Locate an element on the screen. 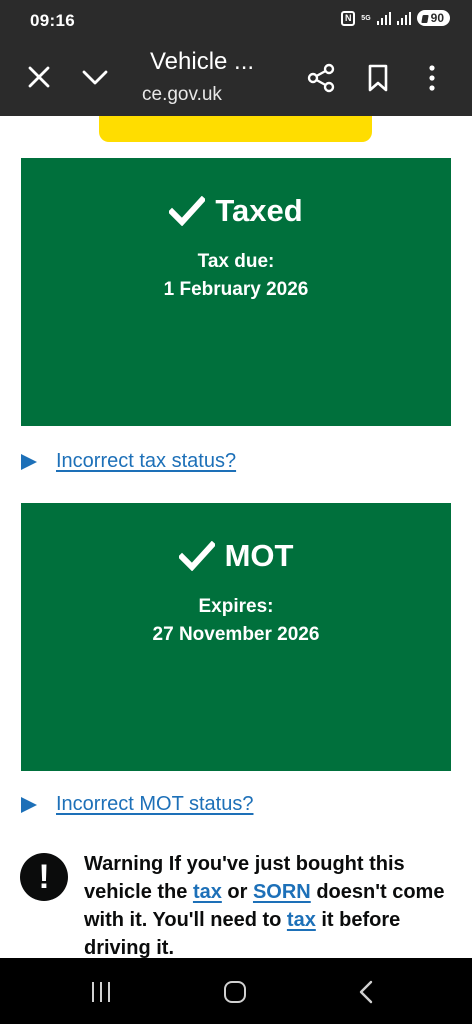 The width and height of the screenshot is (472, 1024). status-time: 09:16 is located at coordinates (52, 20).